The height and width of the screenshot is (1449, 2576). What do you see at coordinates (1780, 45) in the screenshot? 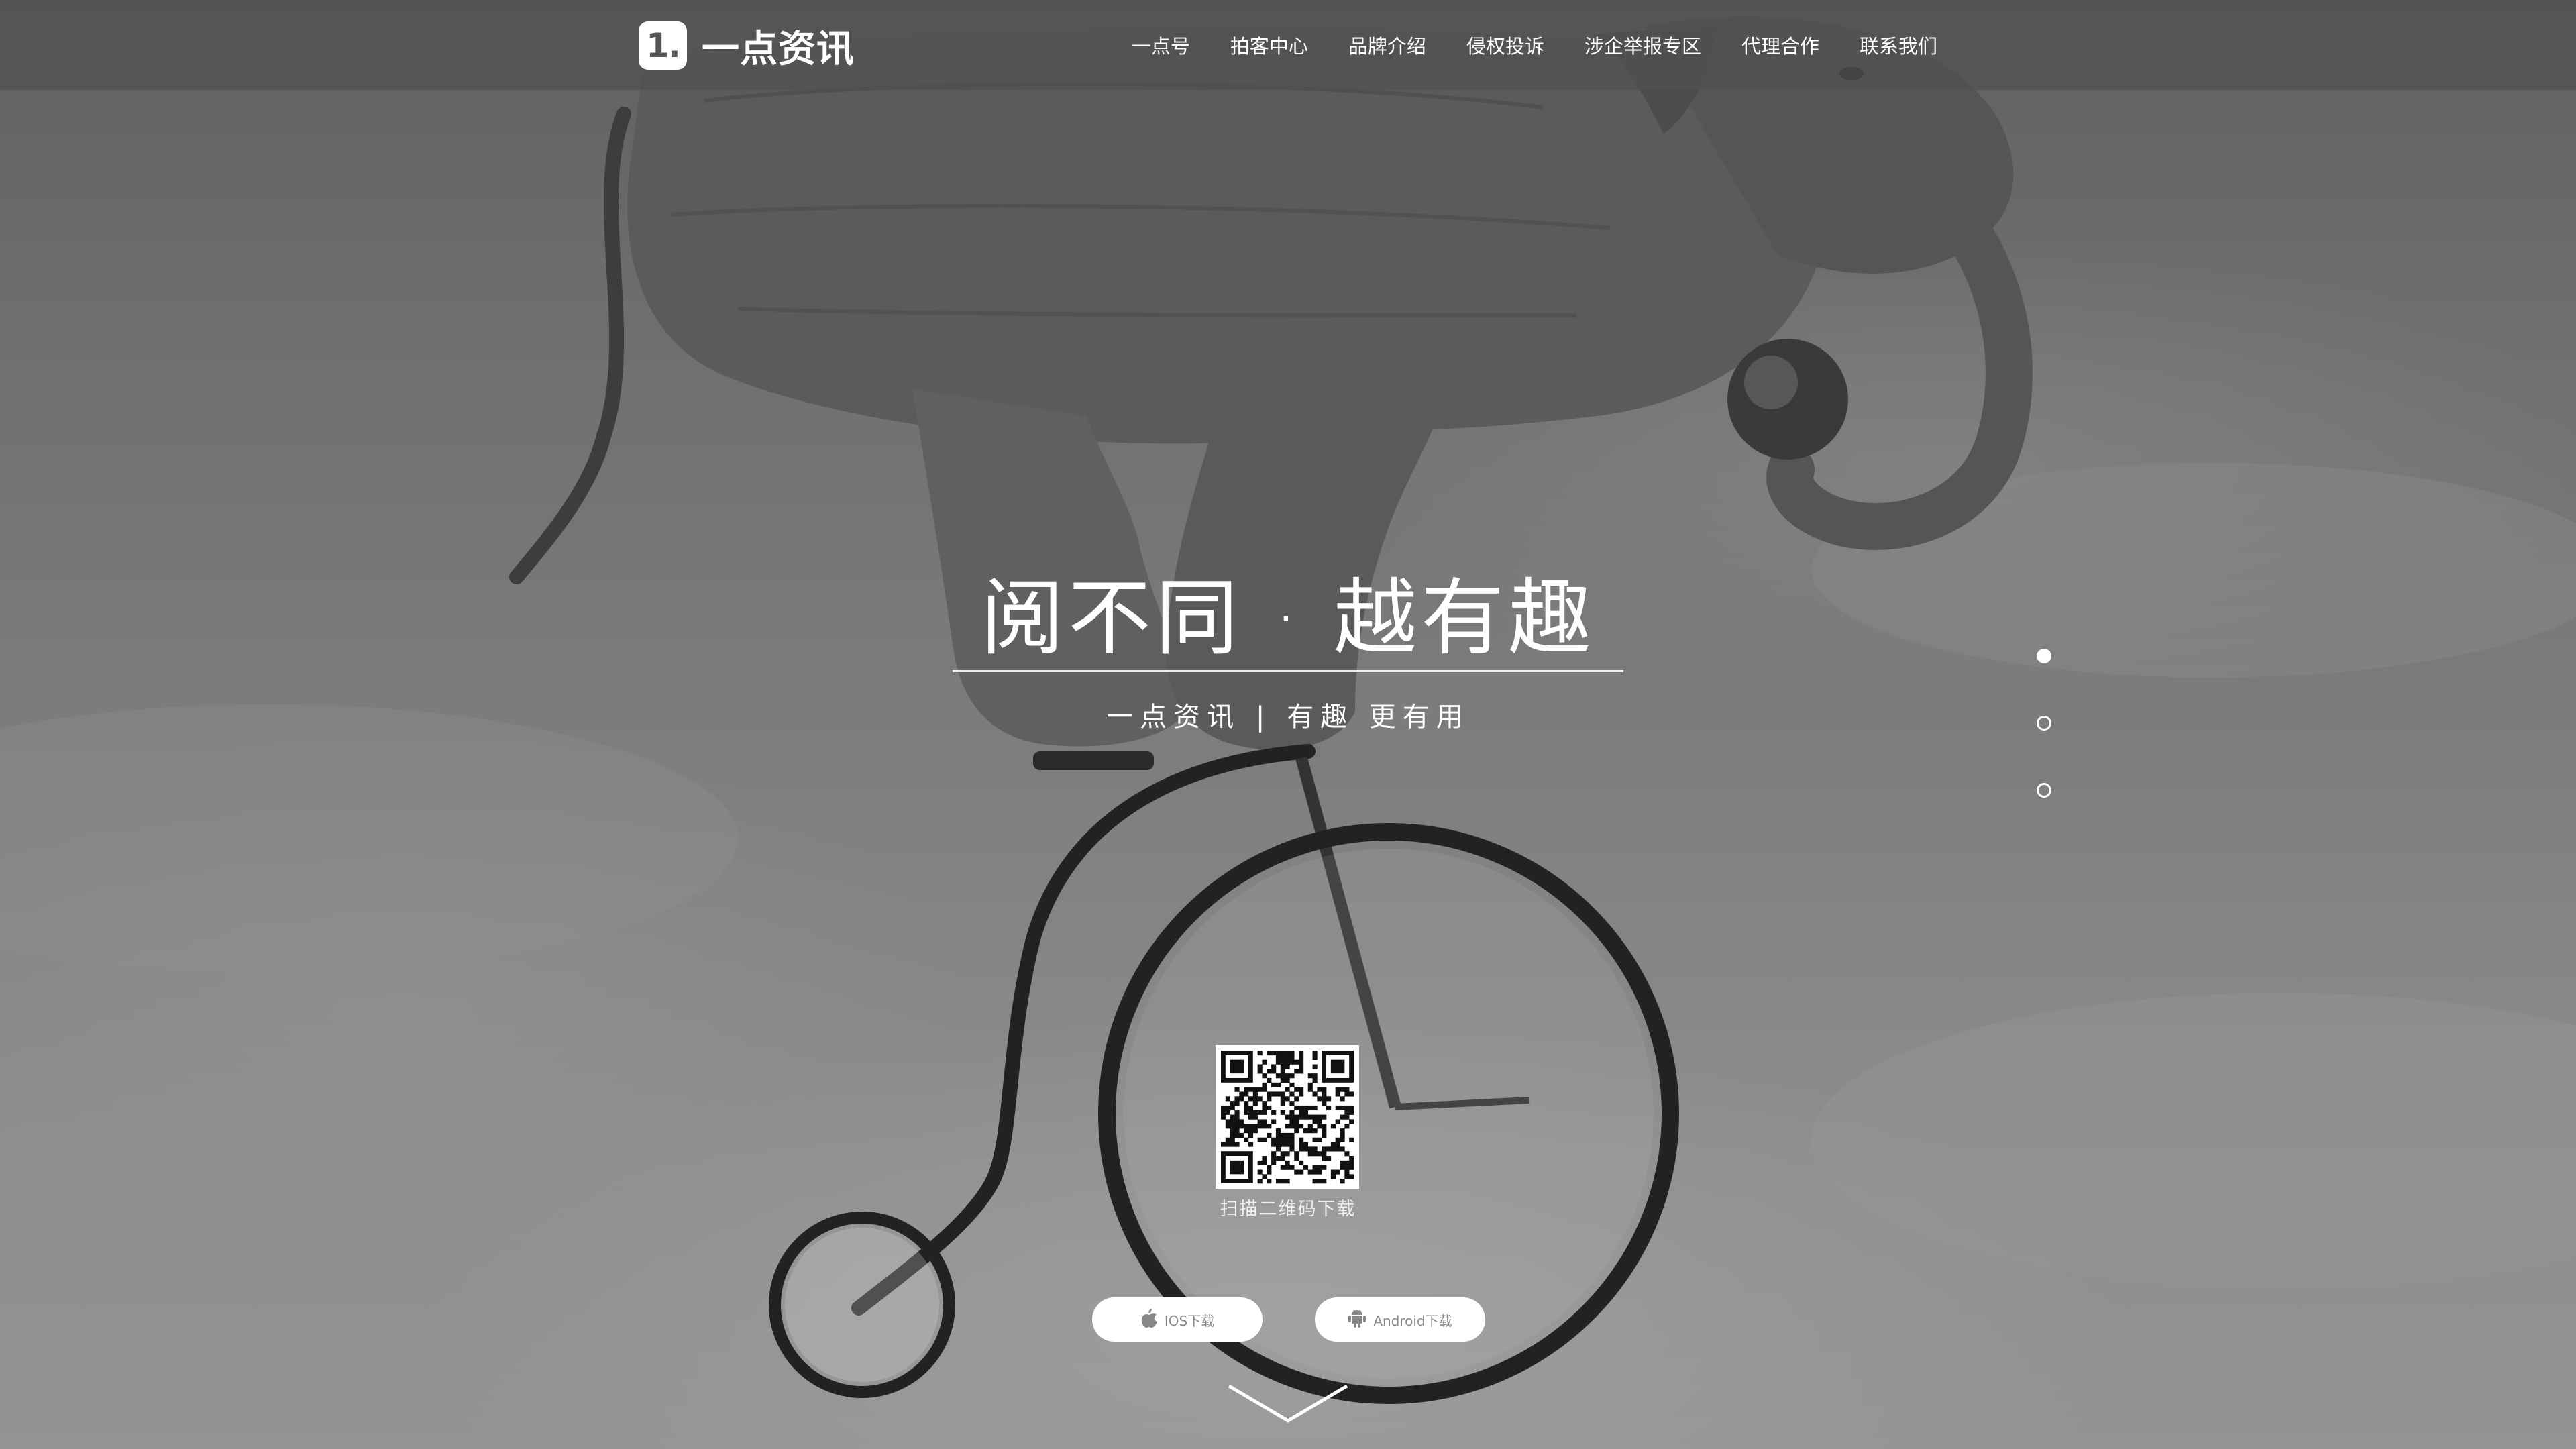
I see `nav-item-agency-cooperation: 代理合作` at bounding box center [1780, 45].